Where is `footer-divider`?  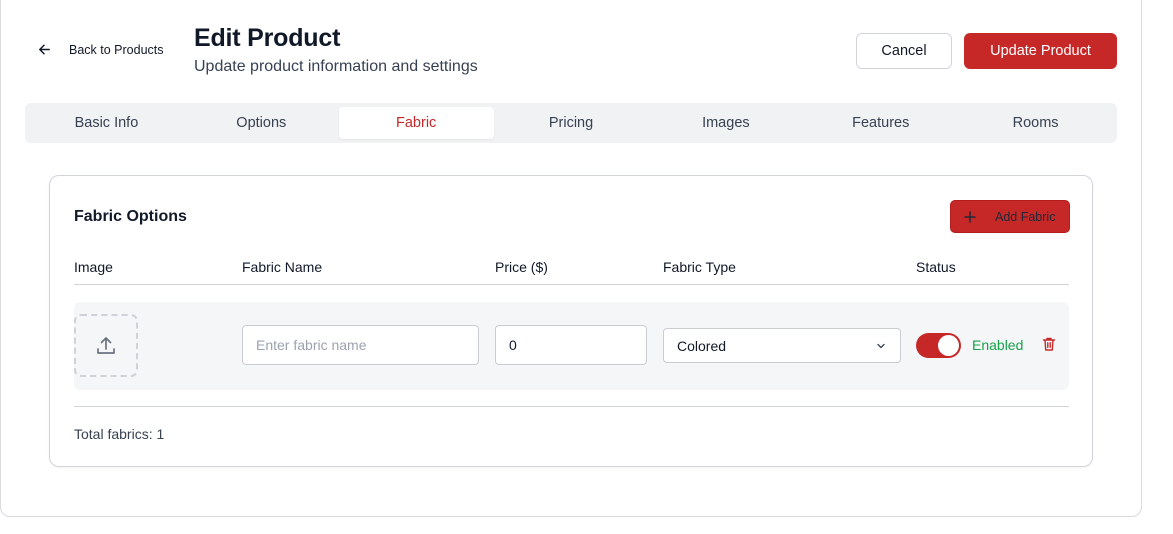
footer-divider is located at coordinates (571, 406).